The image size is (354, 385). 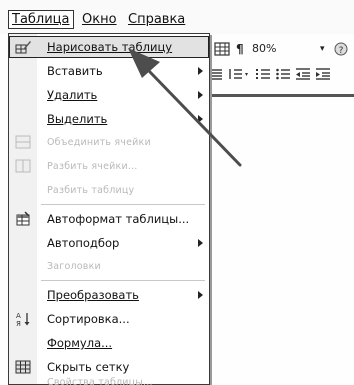 What do you see at coordinates (77, 119) in the screenshot?
I see `menu-item-label: Выделить` at bounding box center [77, 119].